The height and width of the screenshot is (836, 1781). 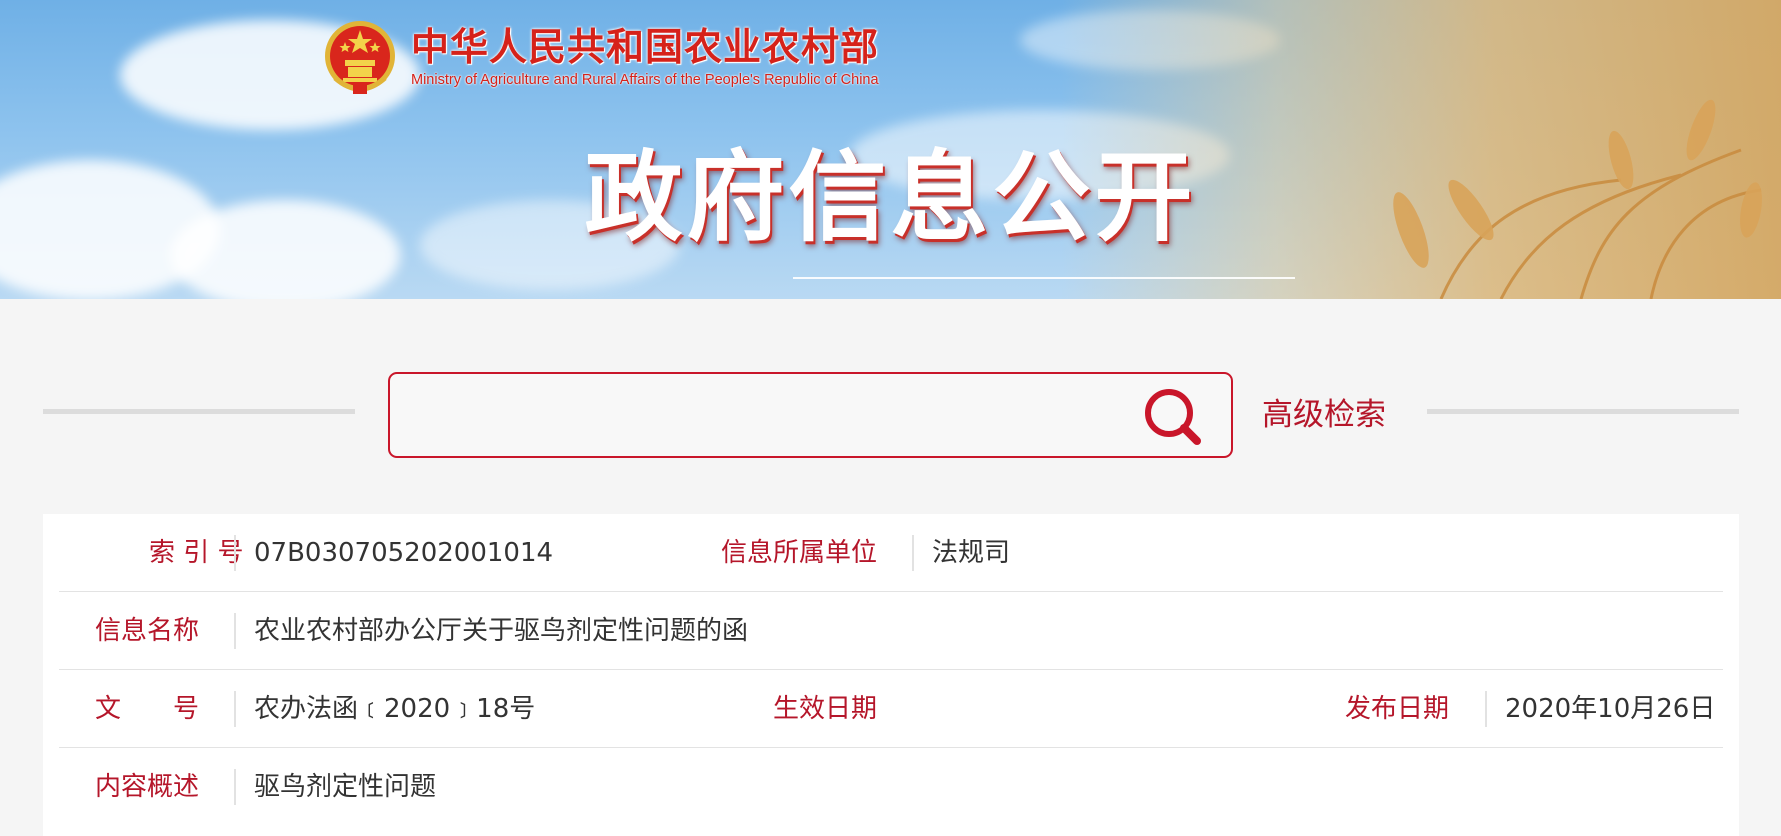 What do you see at coordinates (404, 553) in the screenshot?
I see `index-number-value: 07B030705202001014` at bounding box center [404, 553].